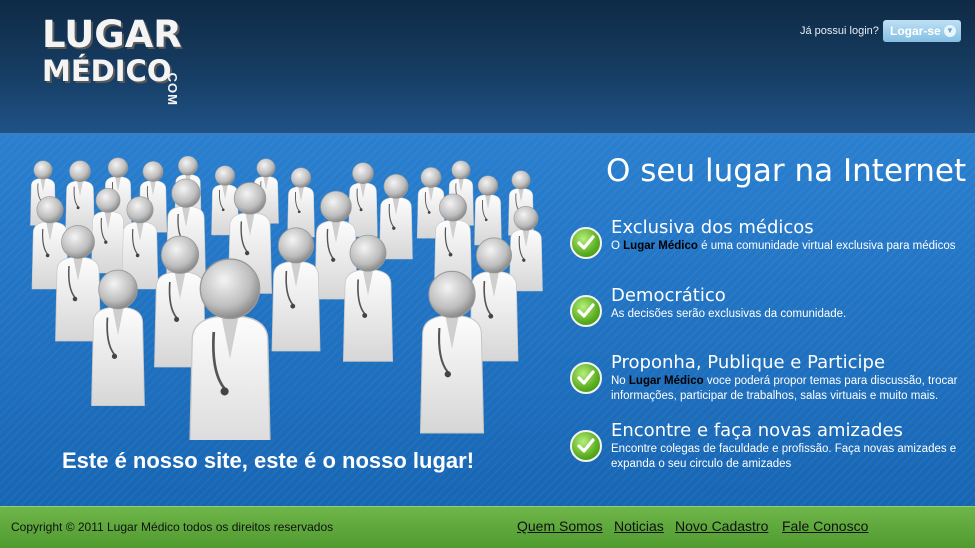 This screenshot has height=548, width=975. I want to click on login-button: Logar-se ▼, so click(922, 31).